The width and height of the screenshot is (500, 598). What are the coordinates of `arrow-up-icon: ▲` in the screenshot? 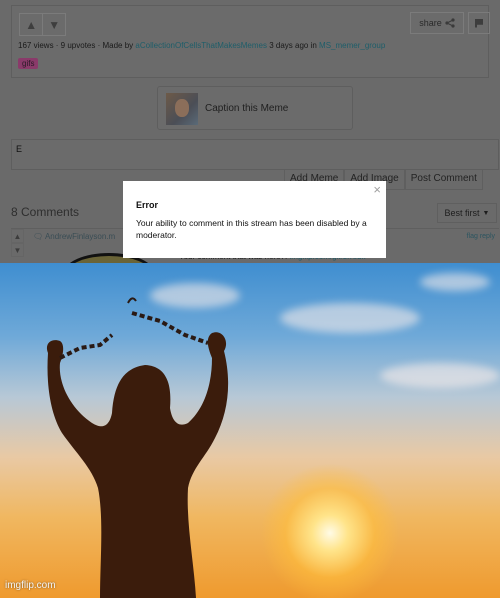 It's located at (31, 24).